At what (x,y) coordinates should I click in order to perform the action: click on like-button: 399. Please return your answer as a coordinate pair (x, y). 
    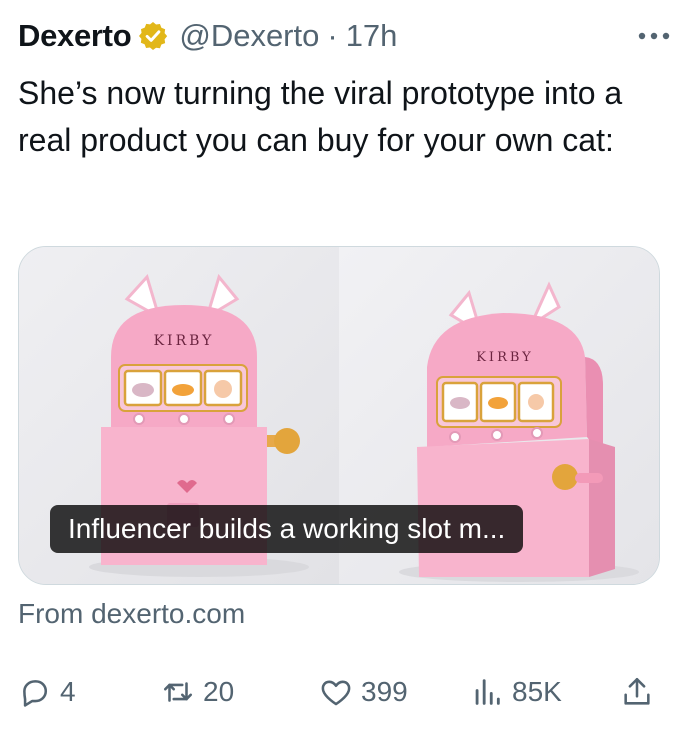
    Looking at the image, I should click on (363, 692).